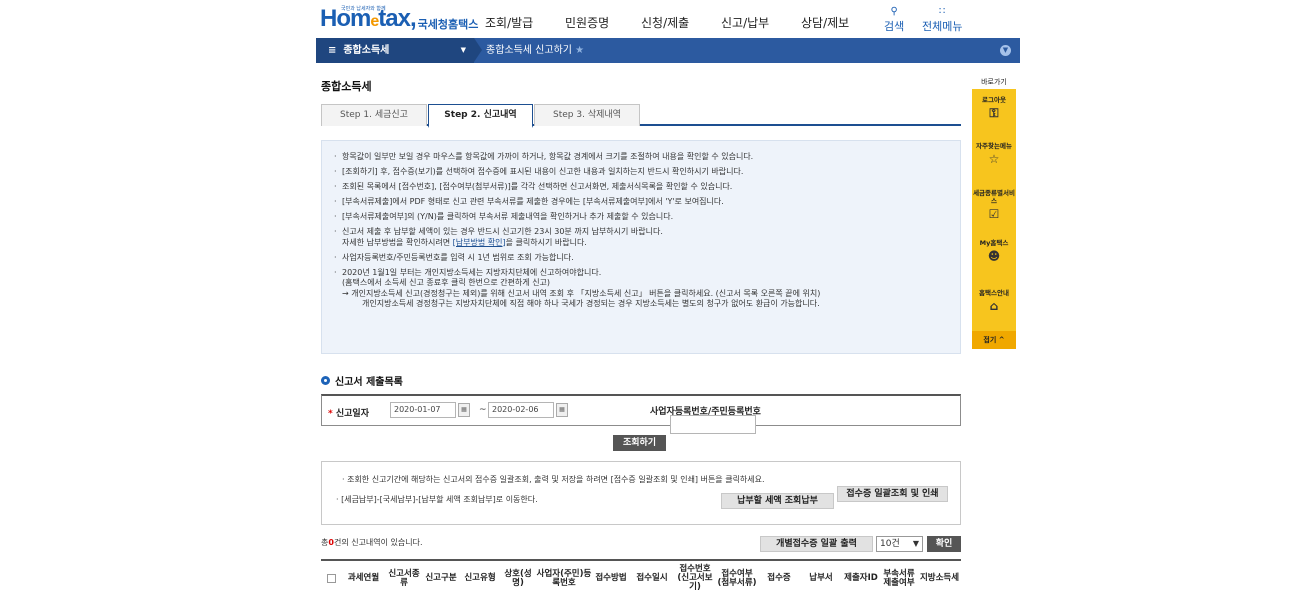 This screenshot has width=1299, height=596. I want to click on quick-menu-title: 바로가기, so click(994, 82).